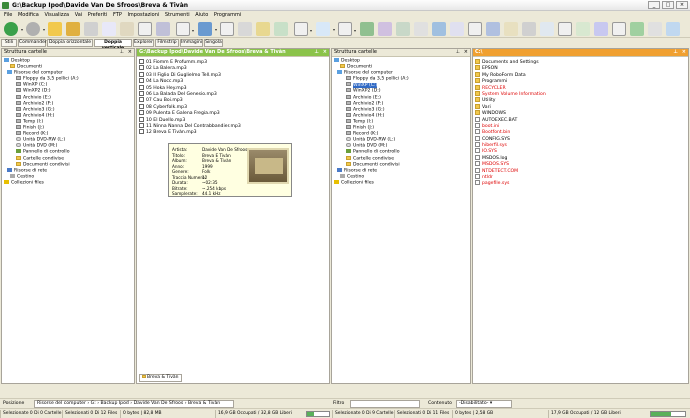 This screenshot has height=418, width=690. What do you see at coordinates (177, 15) in the screenshot?
I see `menu-strumenti: Strumenti` at bounding box center [177, 15].